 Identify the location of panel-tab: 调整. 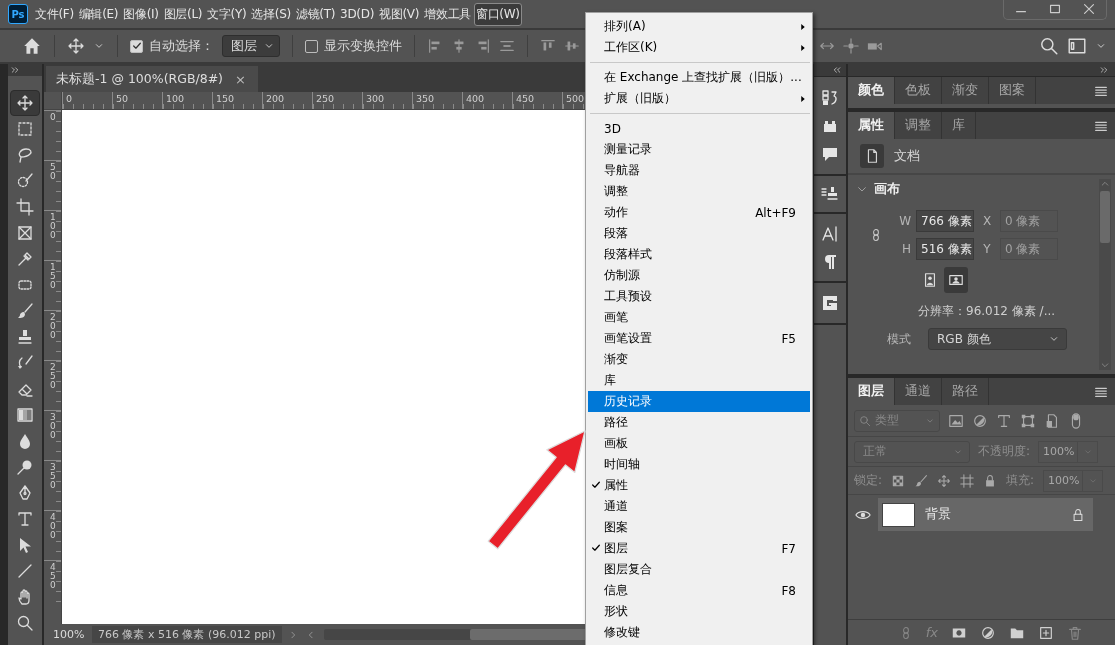
(918, 125).